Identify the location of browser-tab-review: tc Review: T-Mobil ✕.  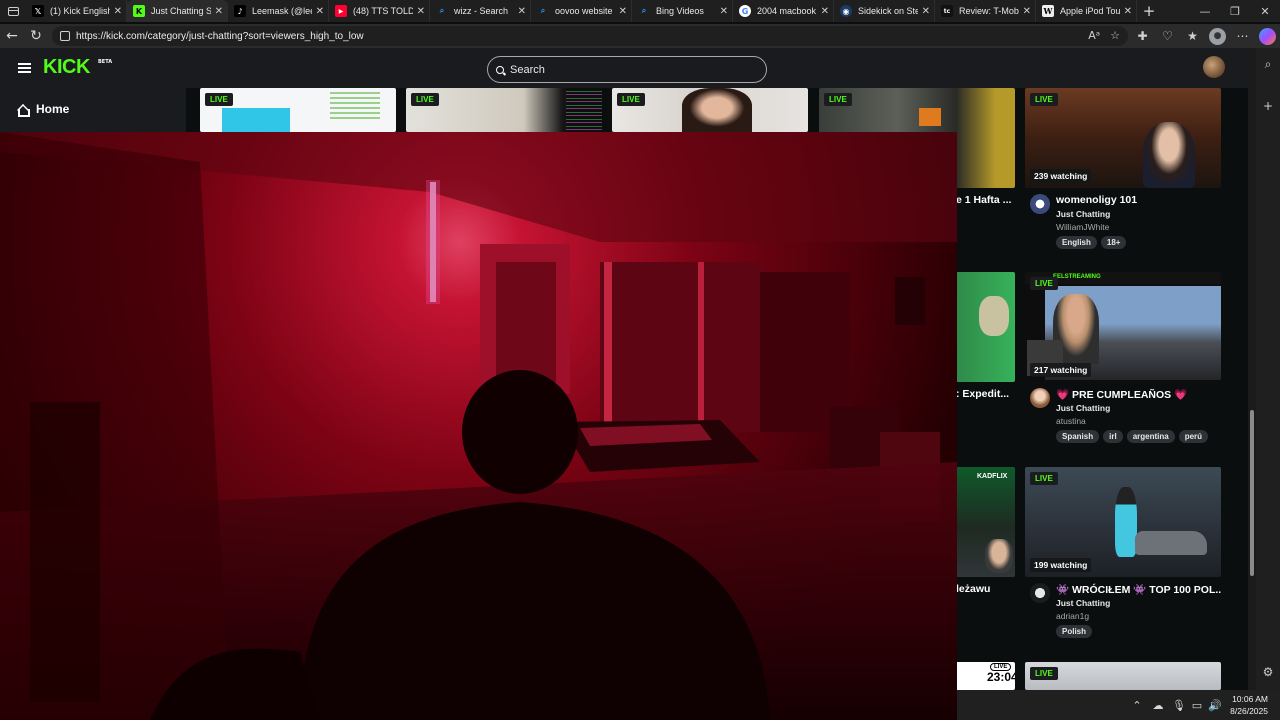
(985, 11).